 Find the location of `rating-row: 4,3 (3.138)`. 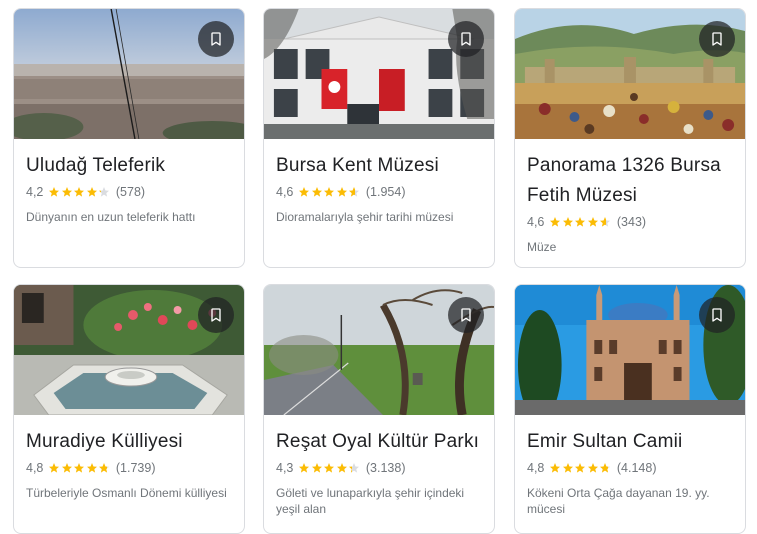

rating-row: 4,3 (3.138) is located at coordinates (379, 468).